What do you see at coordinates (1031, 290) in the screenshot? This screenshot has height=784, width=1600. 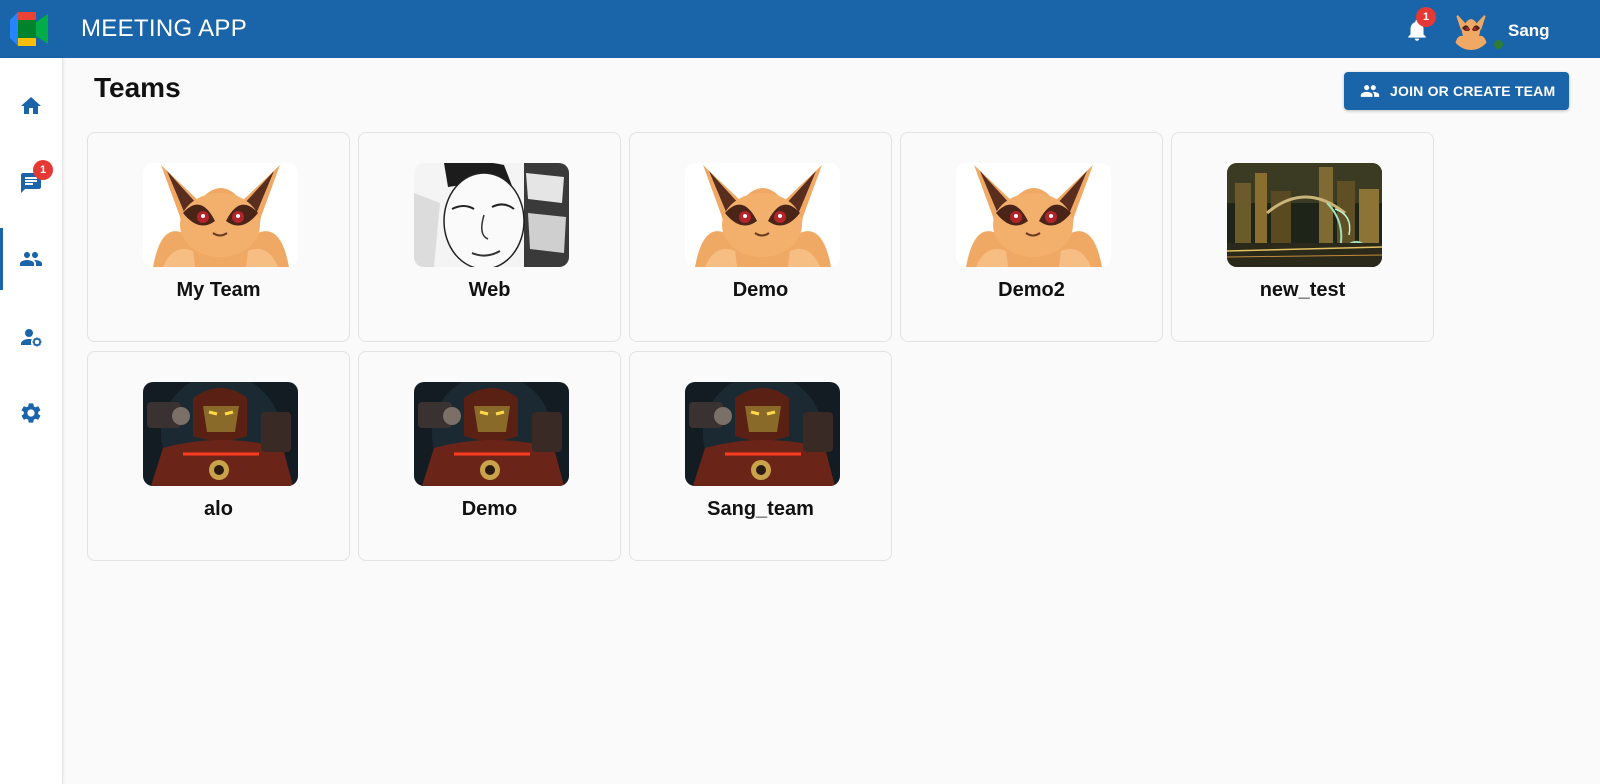 I see `team-name: Demo2` at bounding box center [1031, 290].